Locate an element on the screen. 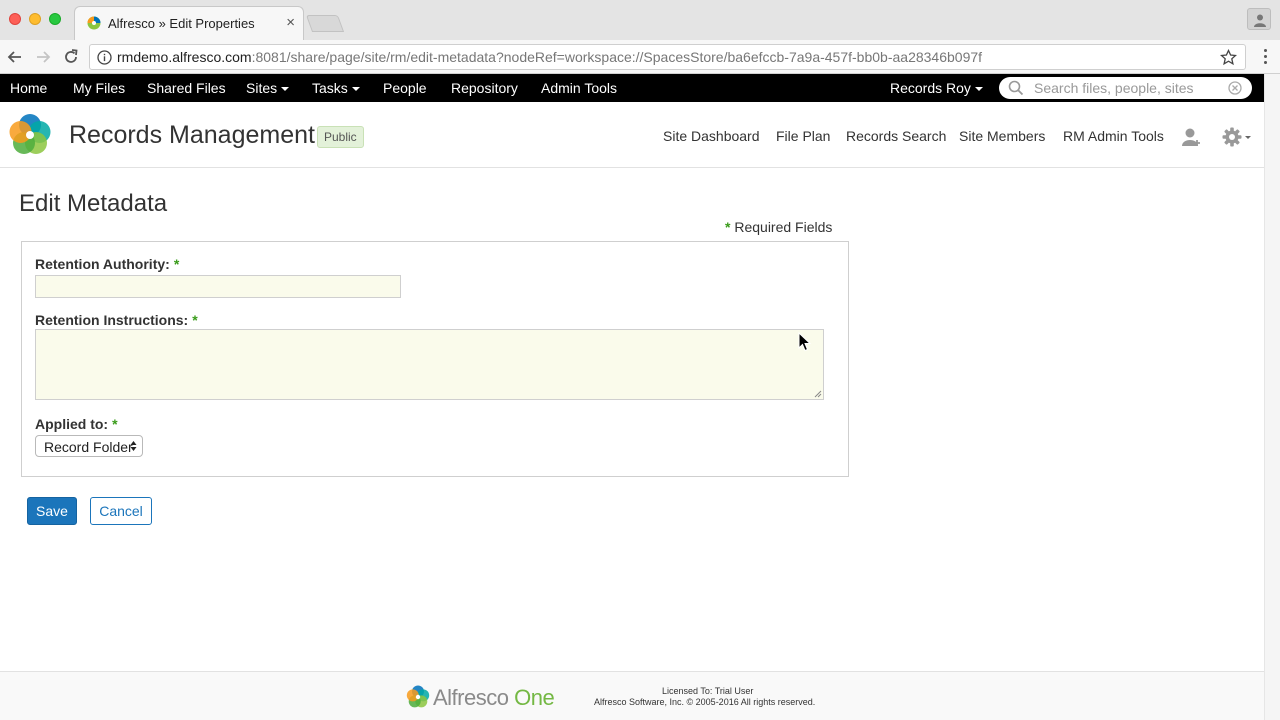 The image size is (1280, 720). window-minimize-button is located at coordinates (35, 19).